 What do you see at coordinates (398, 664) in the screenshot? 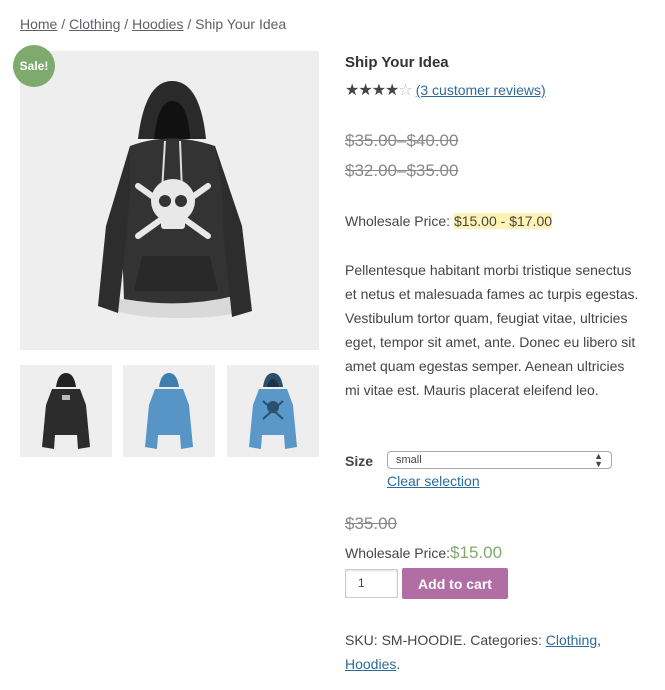
I see `meta-end: .` at bounding box center [398, 664].